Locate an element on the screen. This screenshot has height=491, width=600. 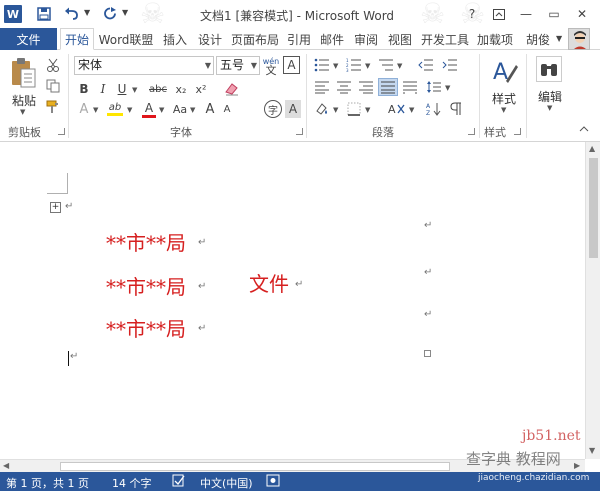
chinese-layout-icon: A is located at coordinates (397, 109).